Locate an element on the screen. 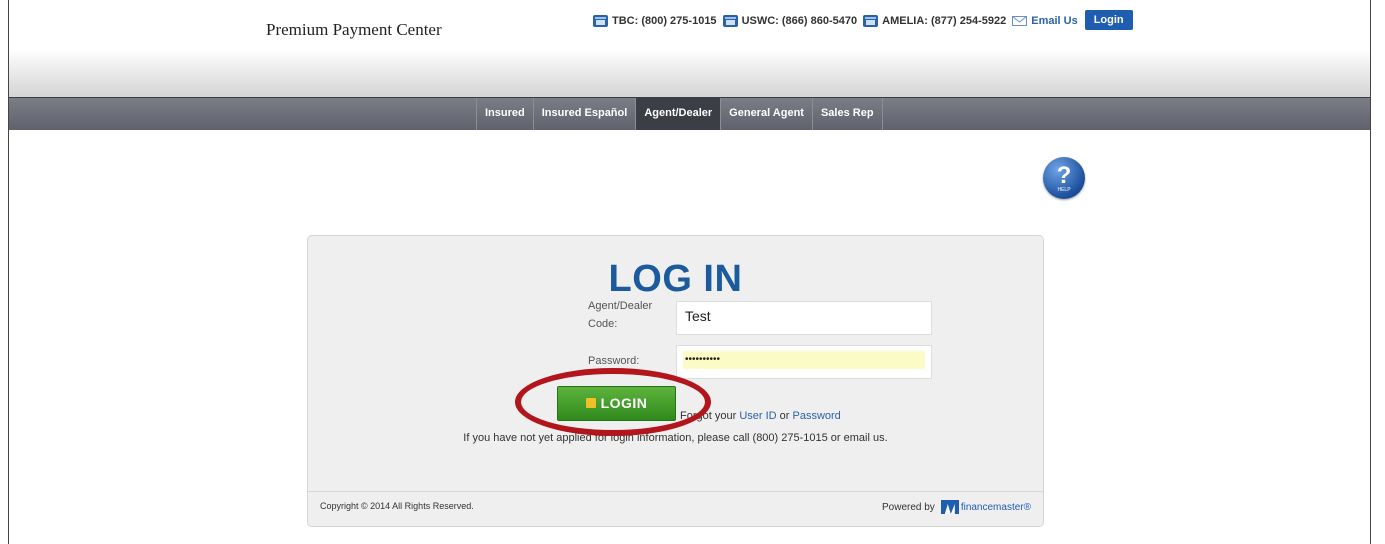 The image size is (1385, 544). tab-general-agent: General Agent is located at coordinates (767, 114).